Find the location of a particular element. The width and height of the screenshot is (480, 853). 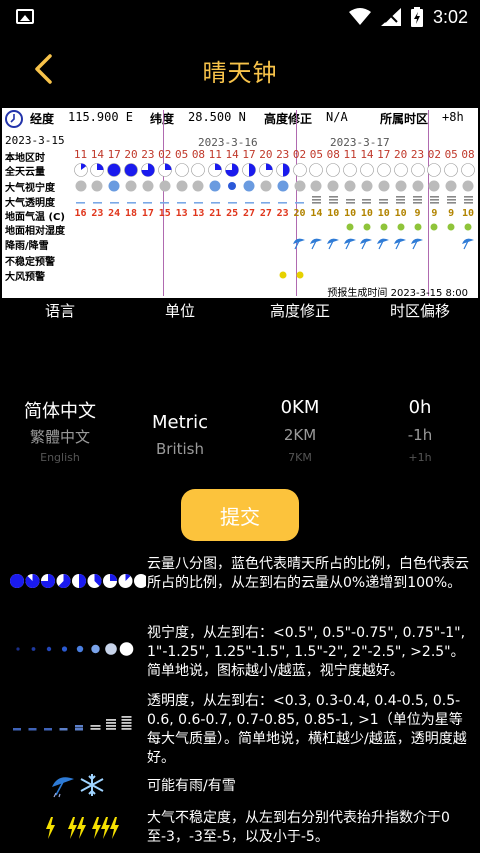

unit-selected: Metric is located at coordinates (180, 422).